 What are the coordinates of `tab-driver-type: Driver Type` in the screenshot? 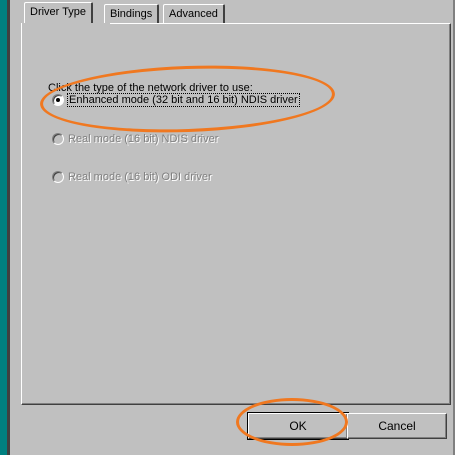 It's located at (59, 13).